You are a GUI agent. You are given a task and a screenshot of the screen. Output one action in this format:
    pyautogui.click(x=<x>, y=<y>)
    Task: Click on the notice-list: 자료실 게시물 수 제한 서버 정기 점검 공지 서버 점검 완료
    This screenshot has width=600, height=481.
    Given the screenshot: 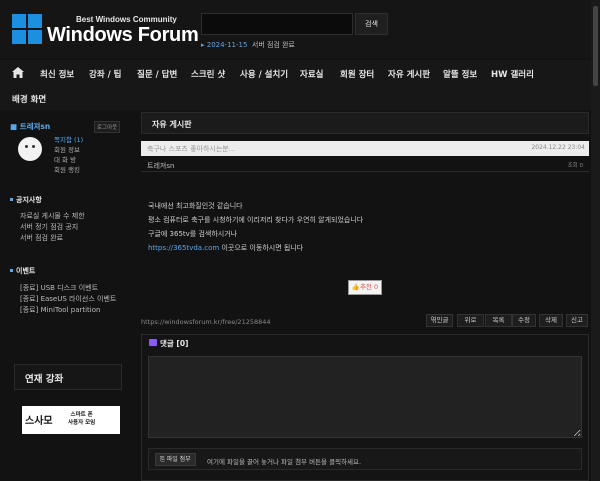 What is the action you would take?
    pyautogui.click(x=52, y=227)
    